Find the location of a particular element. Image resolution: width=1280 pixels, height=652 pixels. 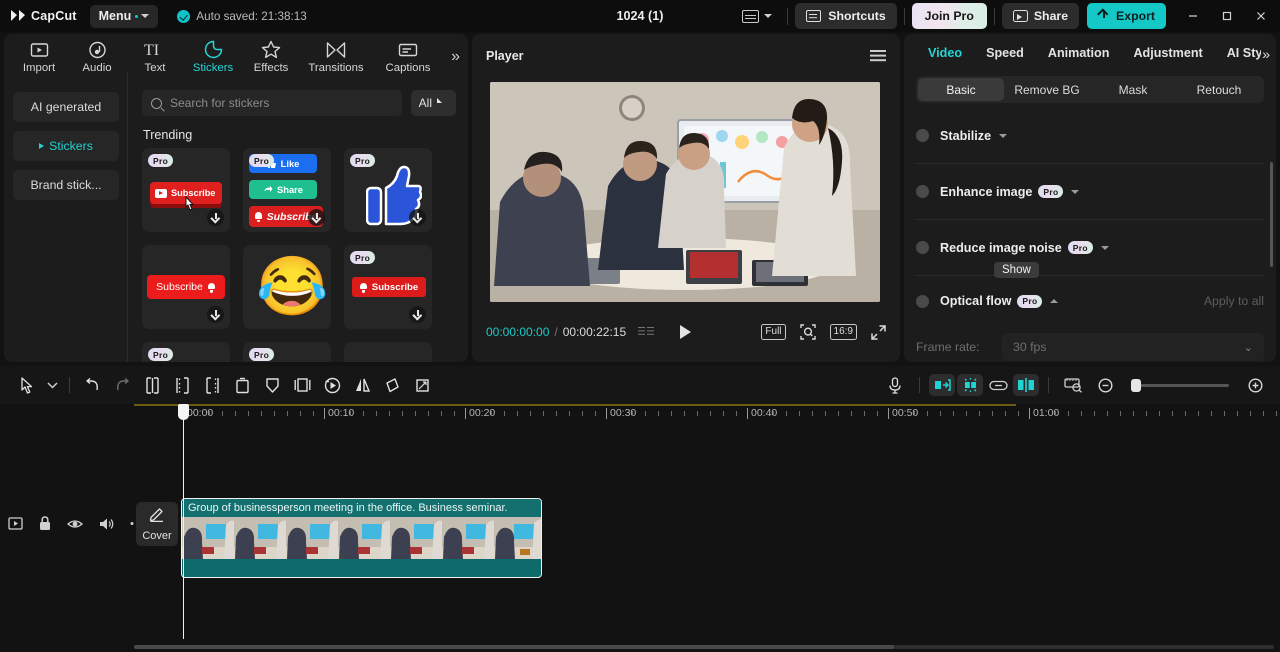

frame-rate-select: 30 fps ⌄ is located at coordinates (1133, 347).